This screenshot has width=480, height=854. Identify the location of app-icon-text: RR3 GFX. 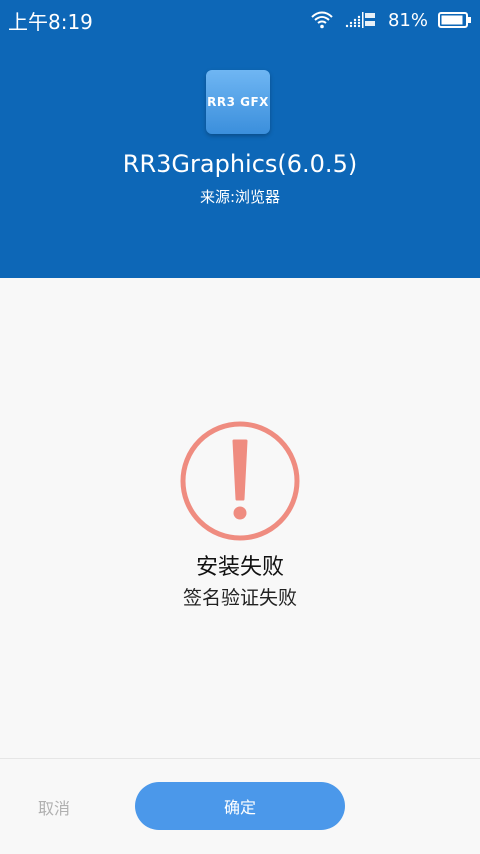
(238, 102).